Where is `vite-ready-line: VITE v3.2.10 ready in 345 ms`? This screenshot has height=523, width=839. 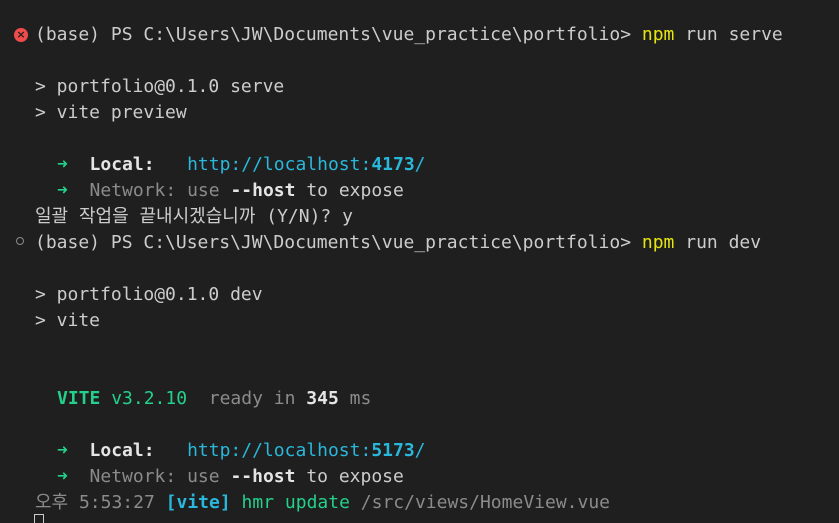
vite-ready-line: VITE v3.2.10 ready in 345 ms is located at coordinates (214, 398).